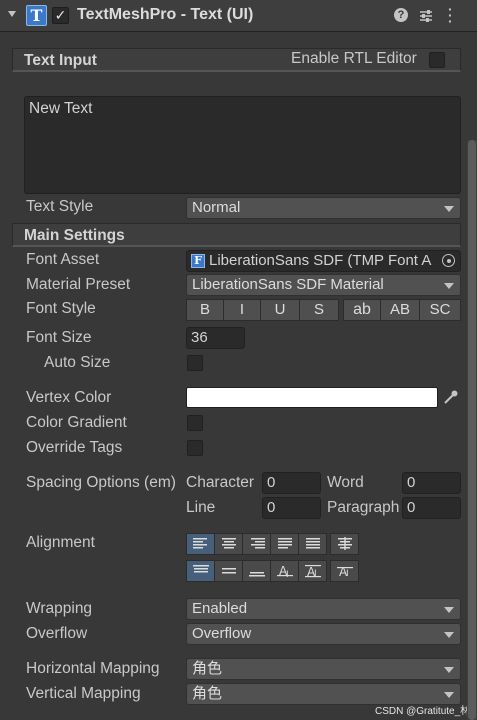  Describe the element at coordinates (59, 337) in the screenshot. I see `font-size-label: Font Size` at that location.